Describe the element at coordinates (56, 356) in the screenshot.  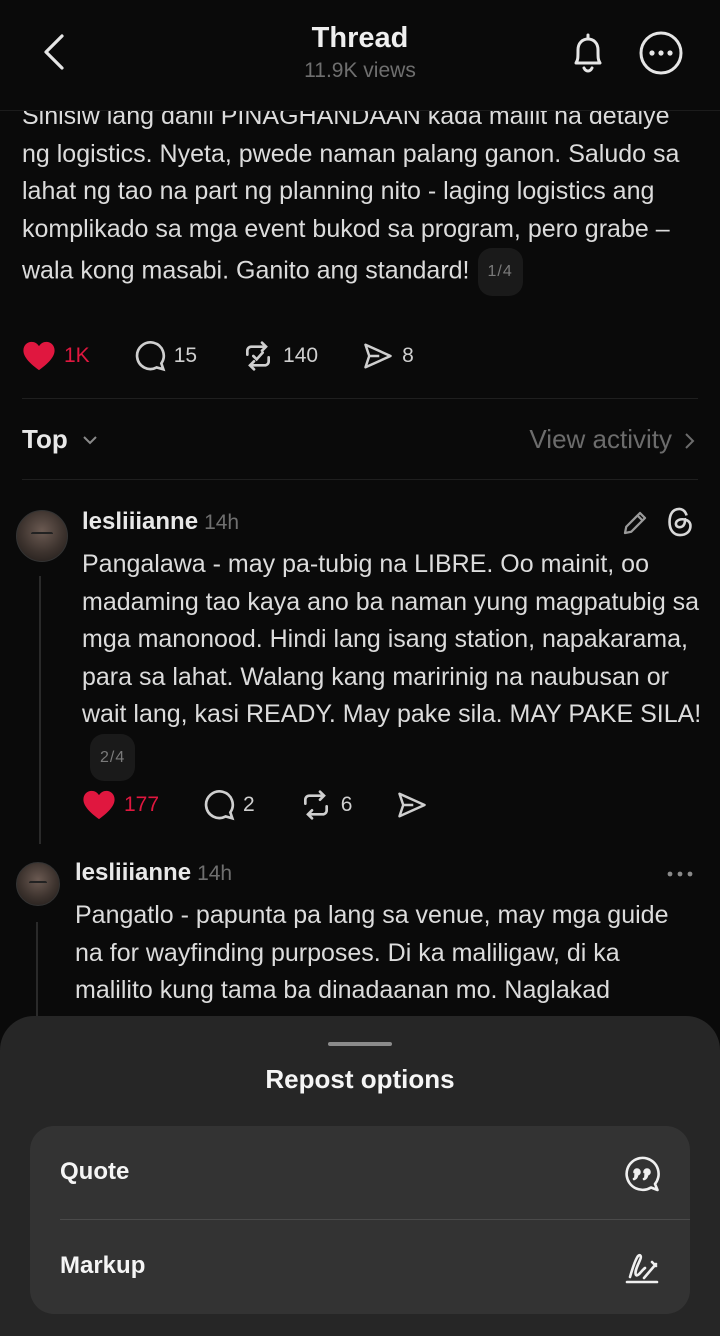
I see `like-button: 1K` at that location.